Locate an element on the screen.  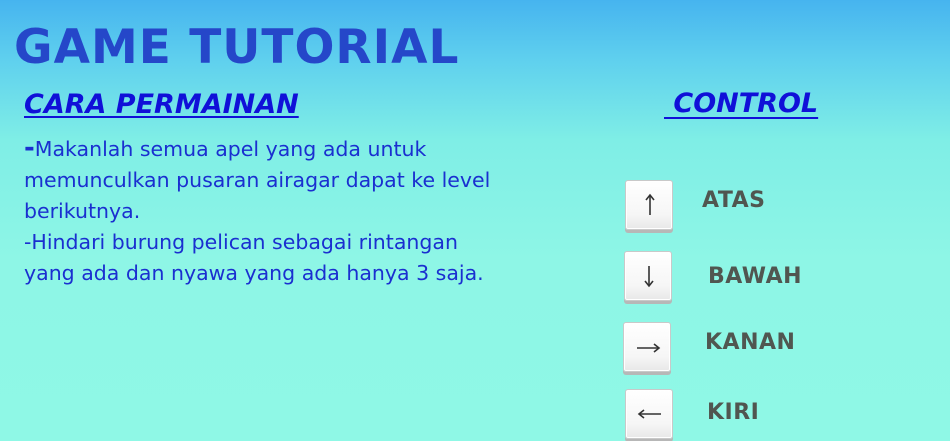
right-arrow-key is located at coordinates (647, 347).